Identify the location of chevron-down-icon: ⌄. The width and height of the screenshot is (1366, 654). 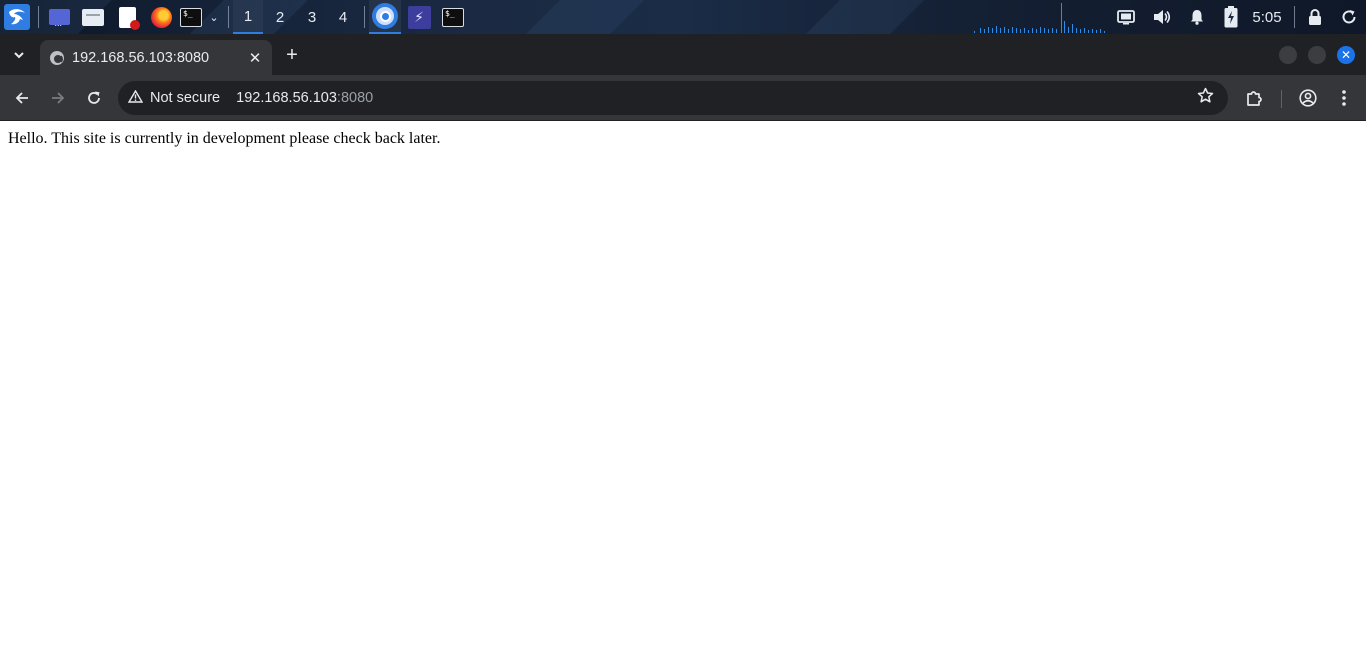
(214, 17).